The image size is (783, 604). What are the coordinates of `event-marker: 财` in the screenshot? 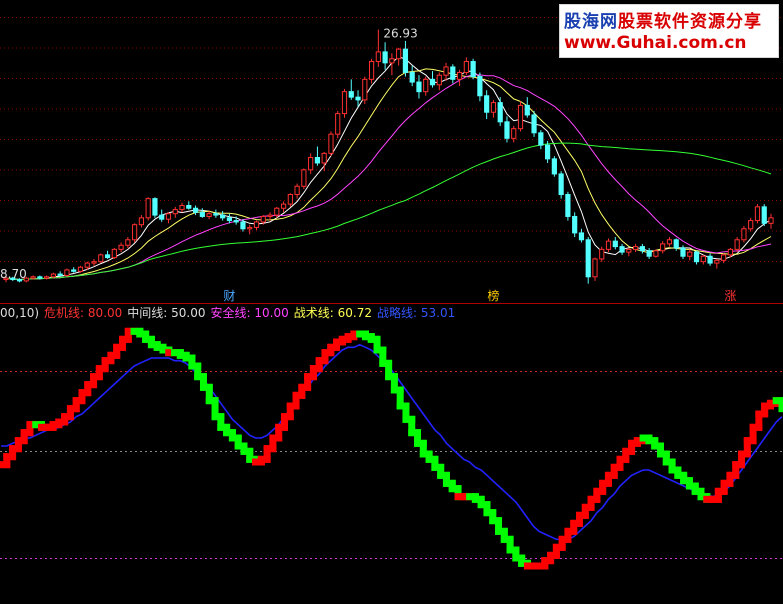 It's located at (229, 296).